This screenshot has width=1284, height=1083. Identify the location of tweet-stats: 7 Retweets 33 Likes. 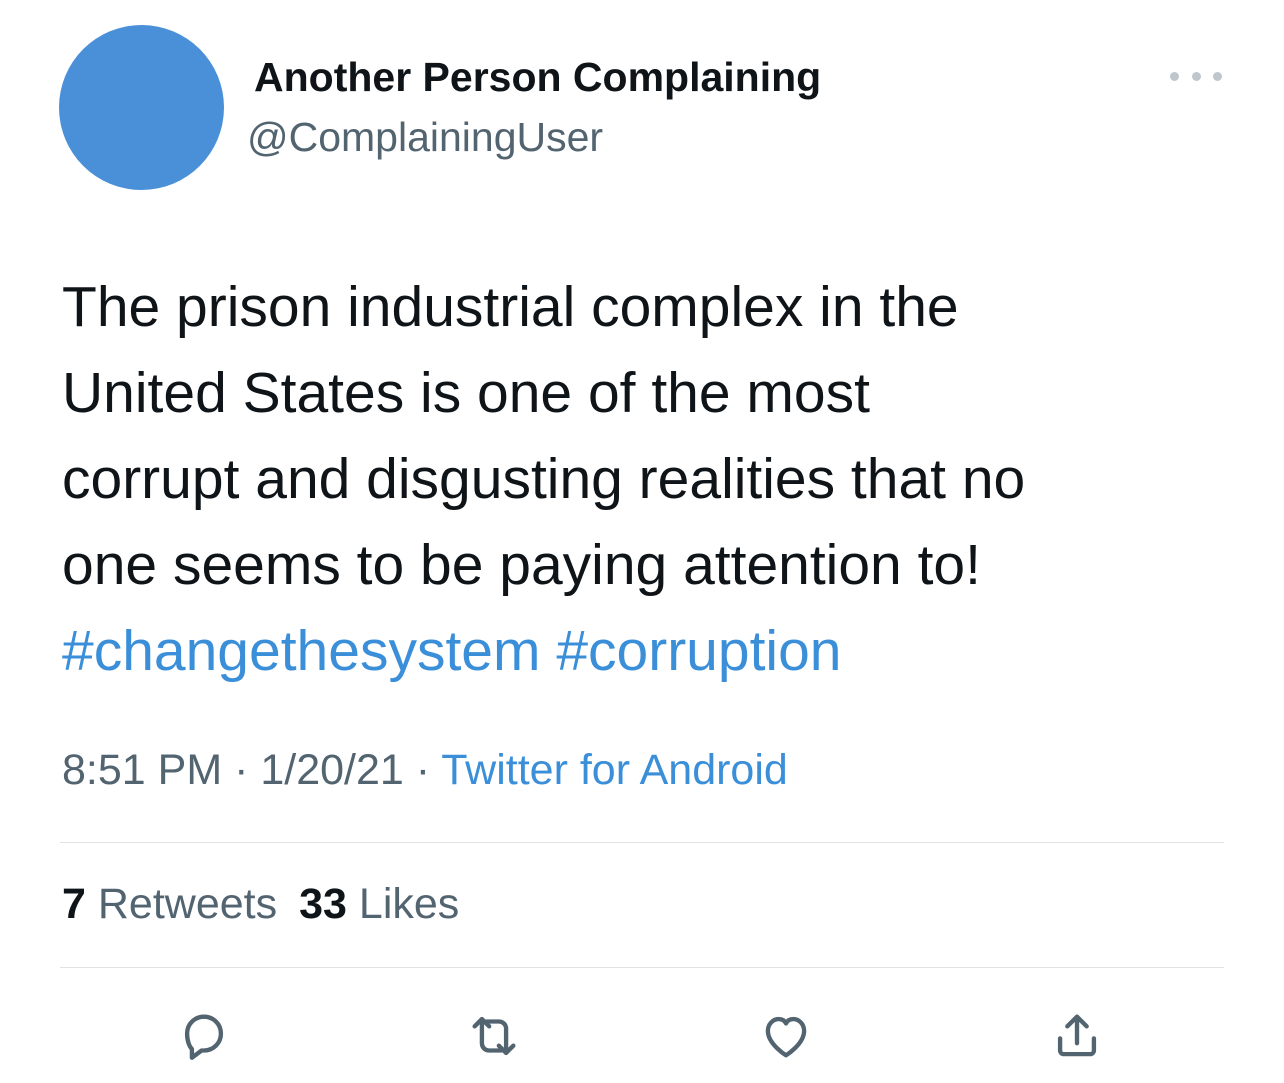
(260, 904).